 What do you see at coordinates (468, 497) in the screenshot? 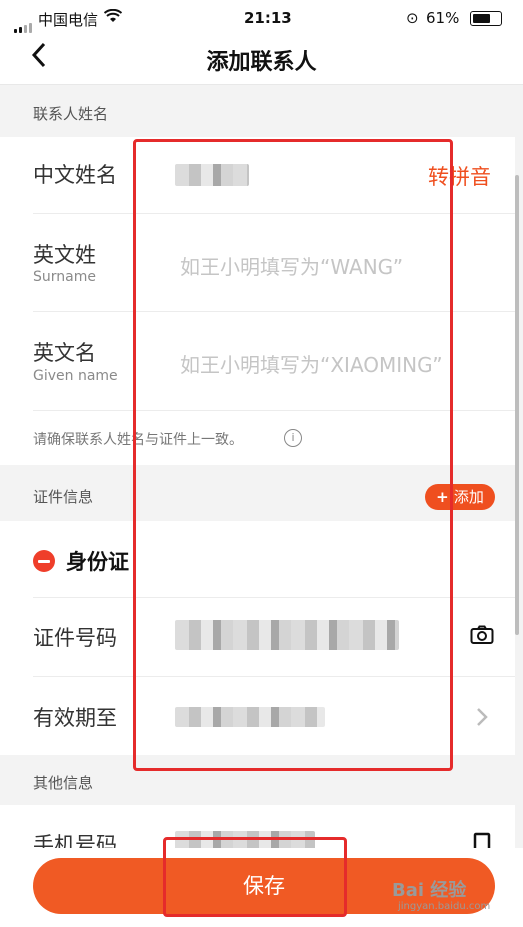
I see `add-label: 添加` at bounding box center [468, 497].